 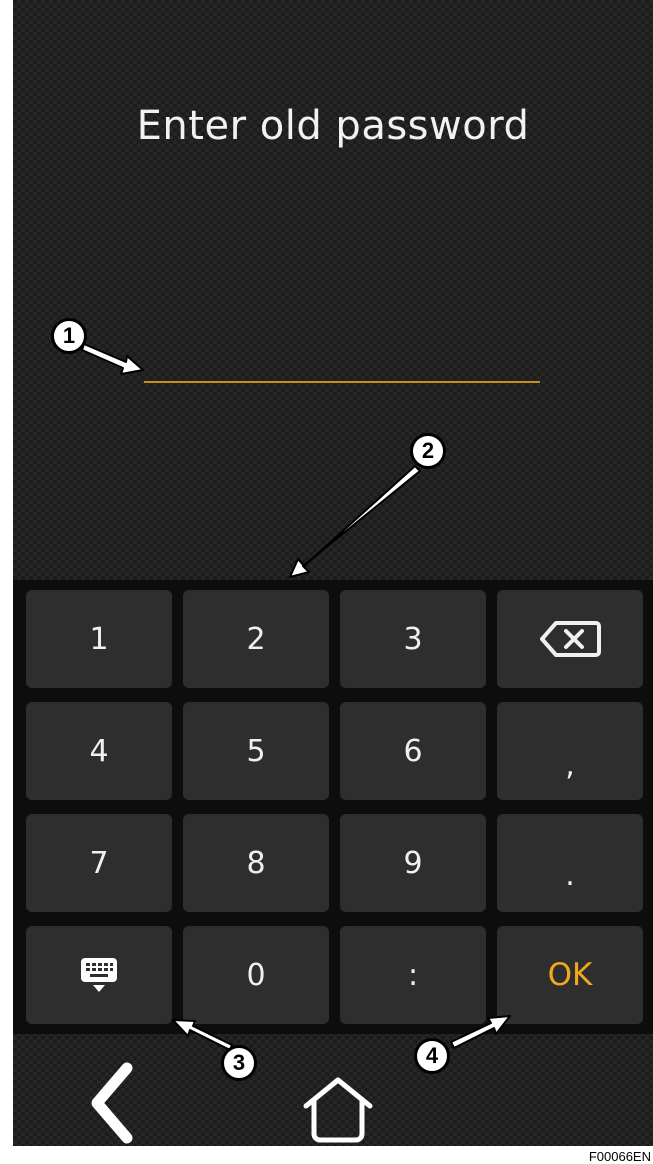 I want to click on backspace-icon, so click(x=570, y=639).